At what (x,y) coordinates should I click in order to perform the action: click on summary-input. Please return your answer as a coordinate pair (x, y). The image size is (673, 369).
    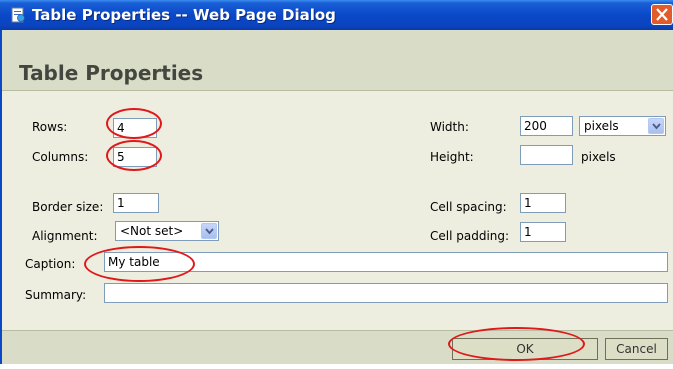
    Looking at the image, I should click on (386, 293).